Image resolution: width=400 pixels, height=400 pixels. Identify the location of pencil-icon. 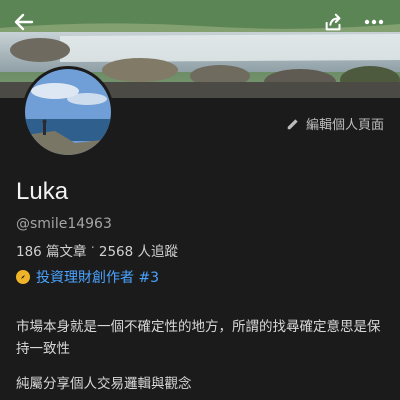
(292, 123).